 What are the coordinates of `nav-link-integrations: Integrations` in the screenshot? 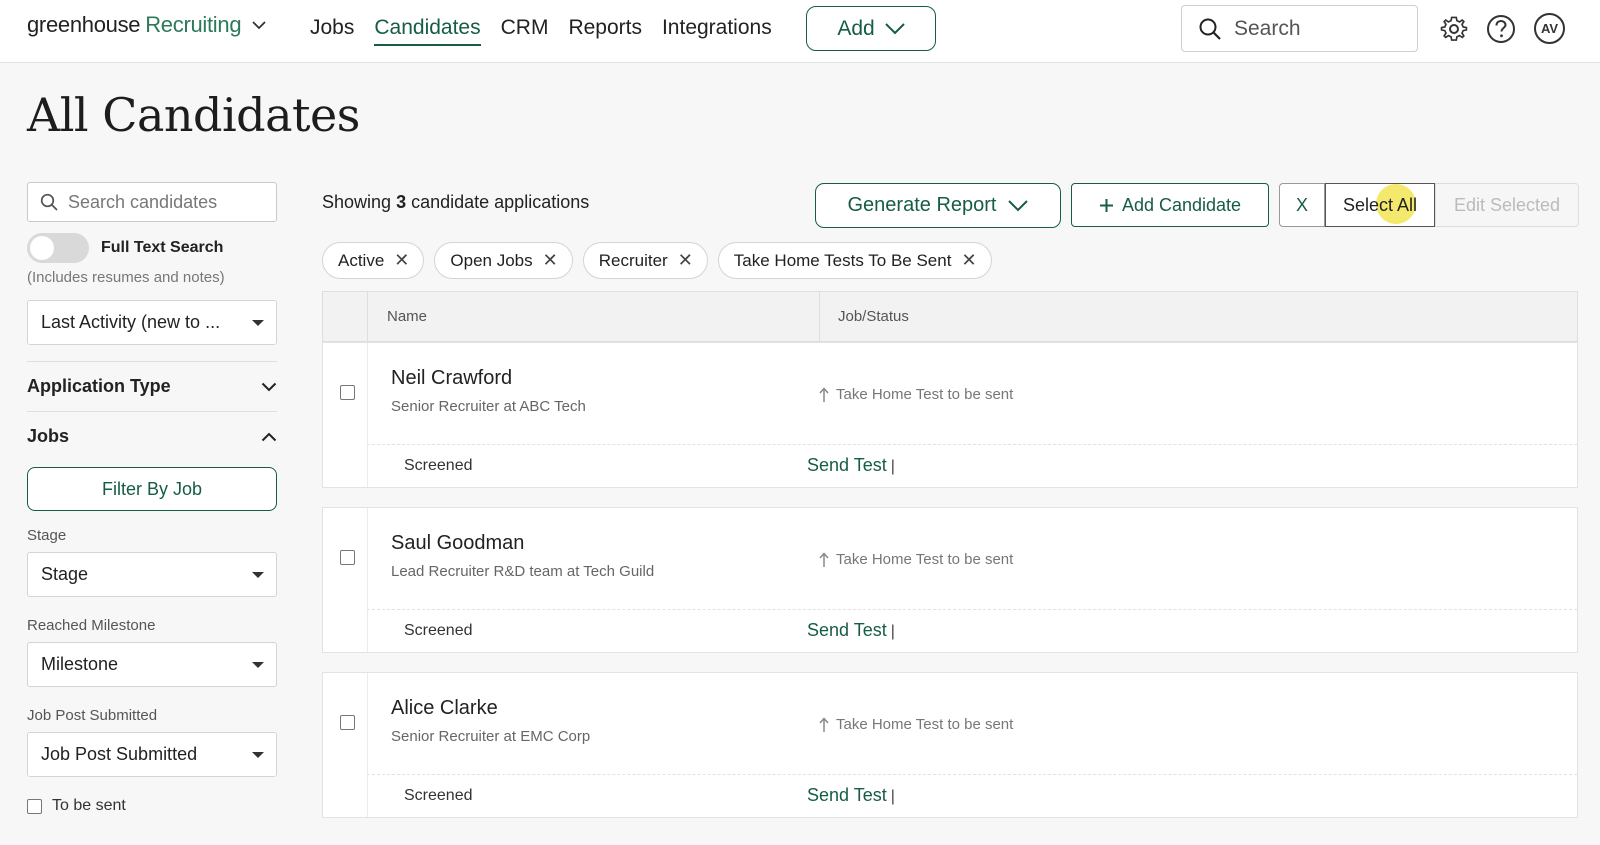 It's located at (717, 31).